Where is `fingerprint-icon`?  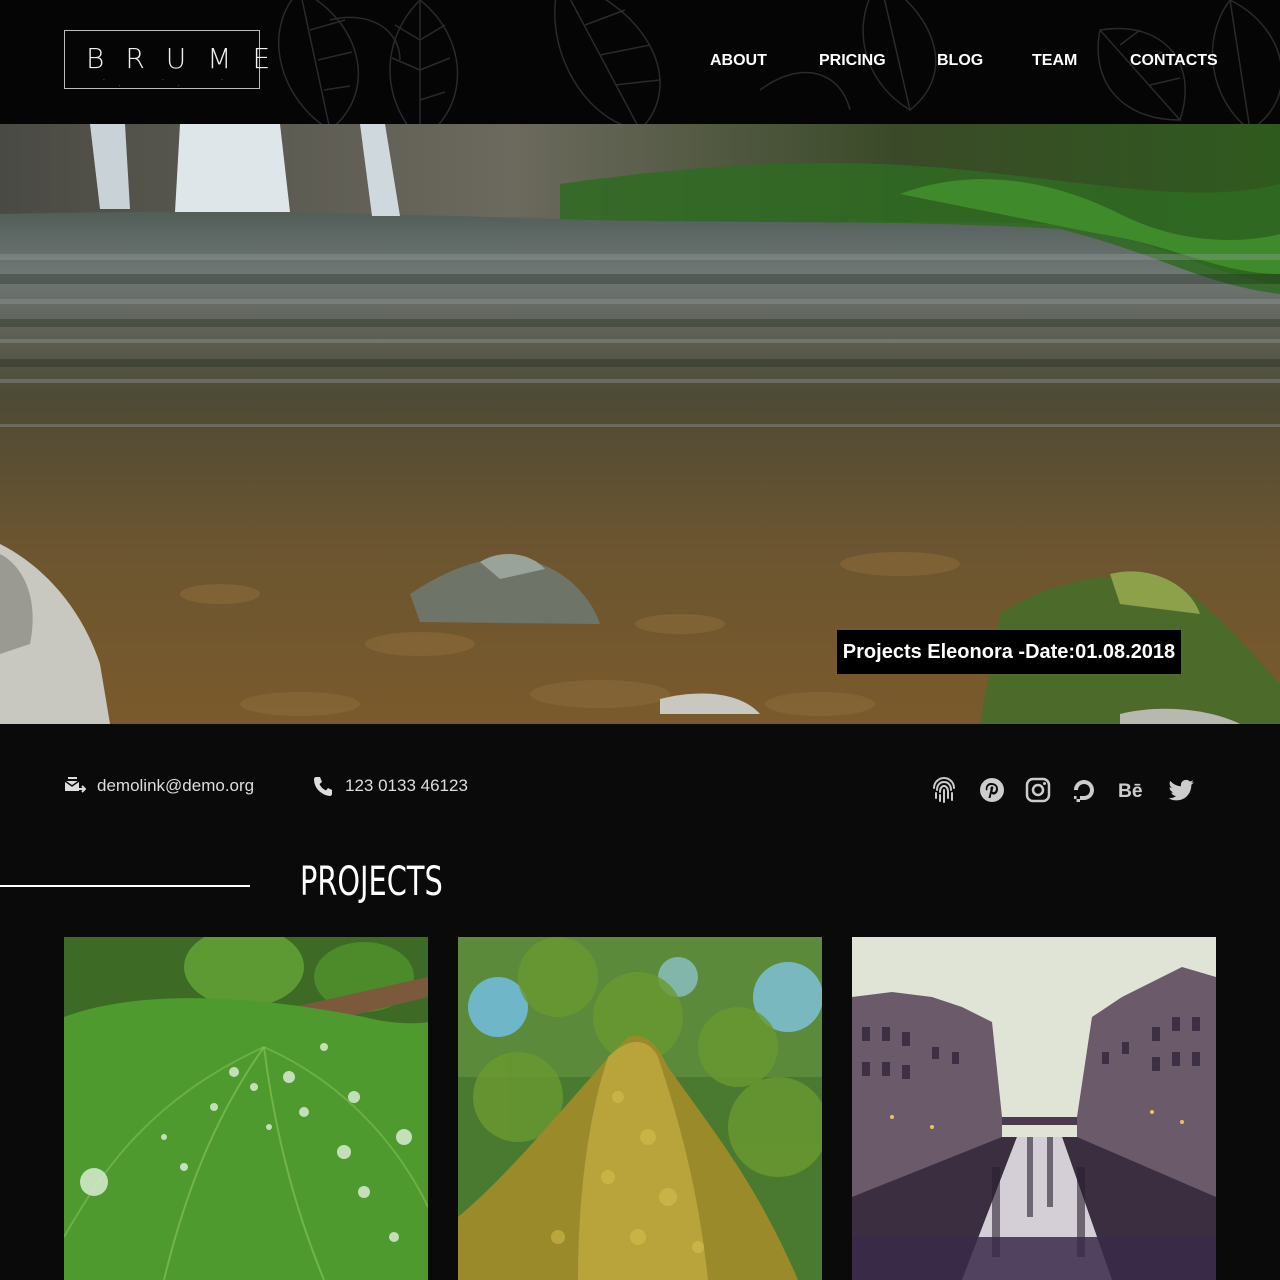
fingerprint-icon is located at coordinates (944, 790).